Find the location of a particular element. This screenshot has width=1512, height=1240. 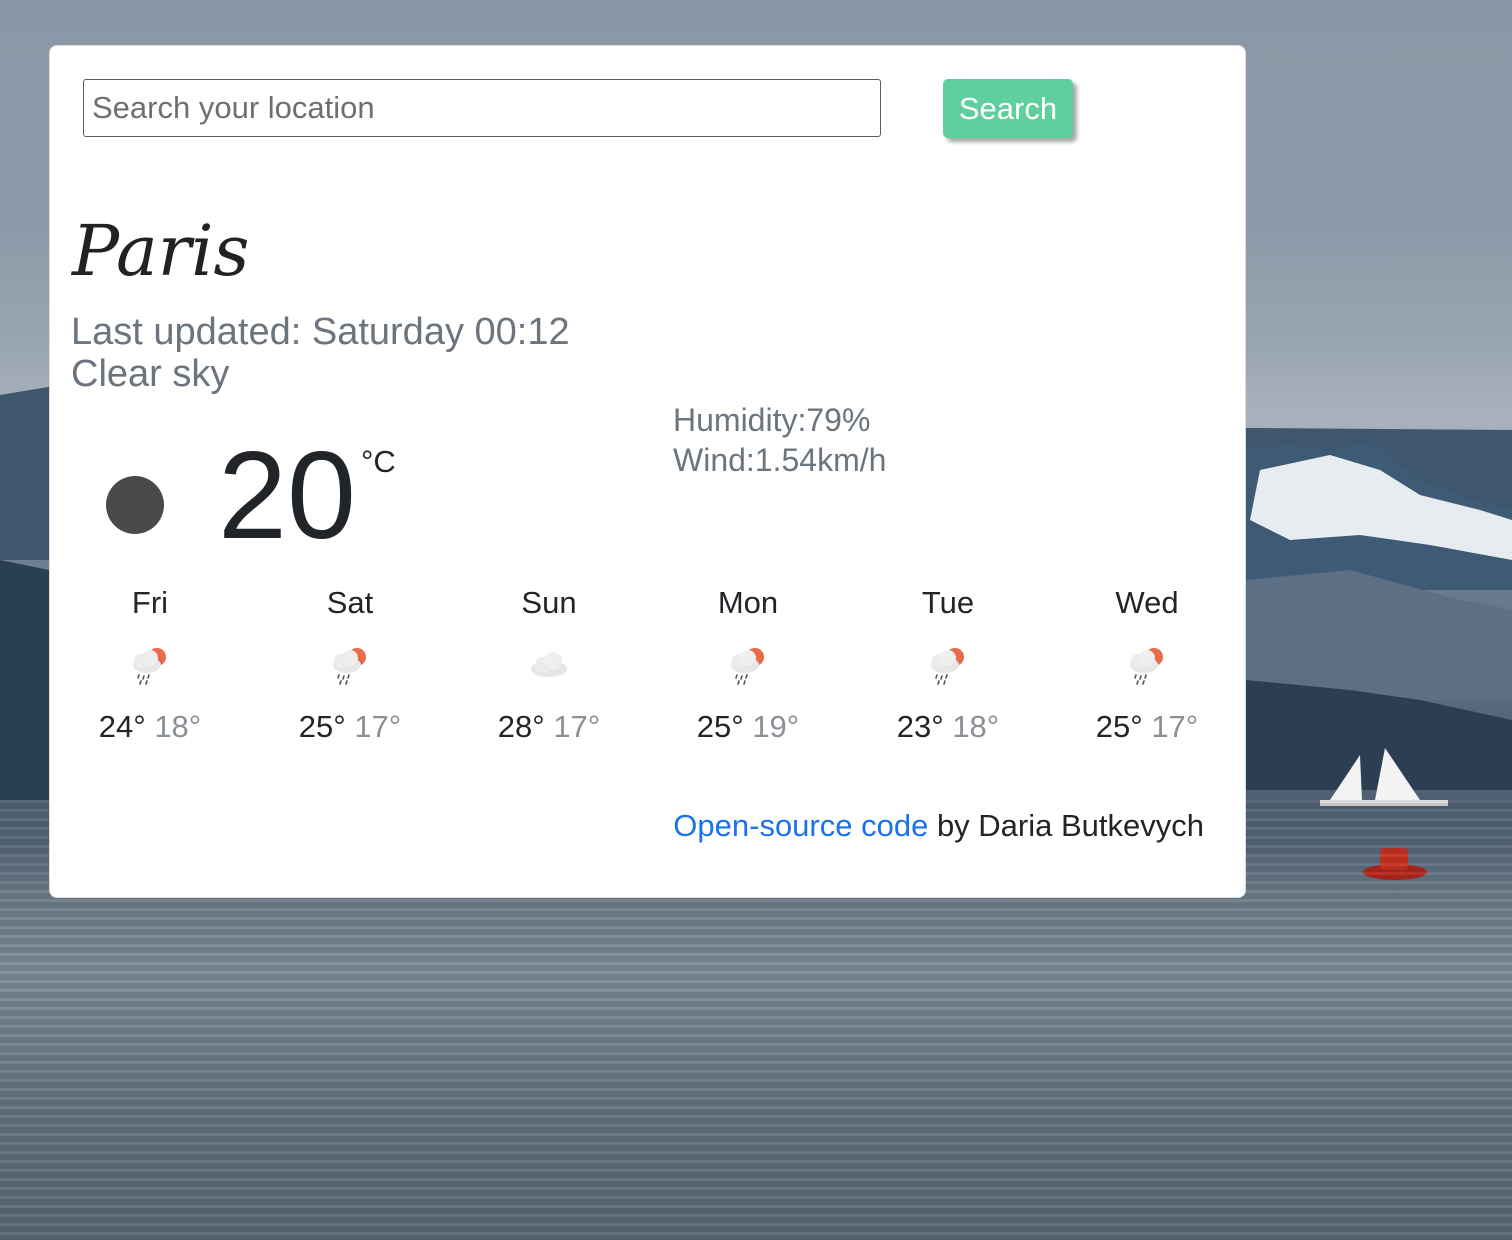

forecast-day-name: Fri is located at coordinates (150, 602).